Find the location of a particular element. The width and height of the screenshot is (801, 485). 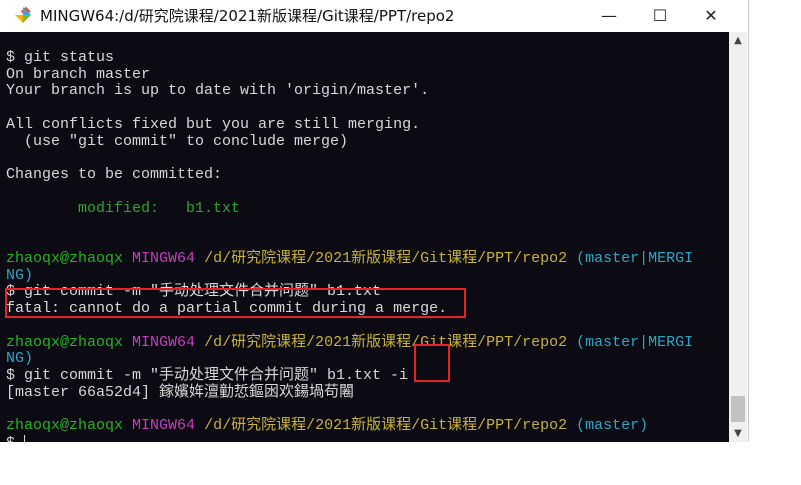

flag-highlight-box is located at coordinates (432, 363).